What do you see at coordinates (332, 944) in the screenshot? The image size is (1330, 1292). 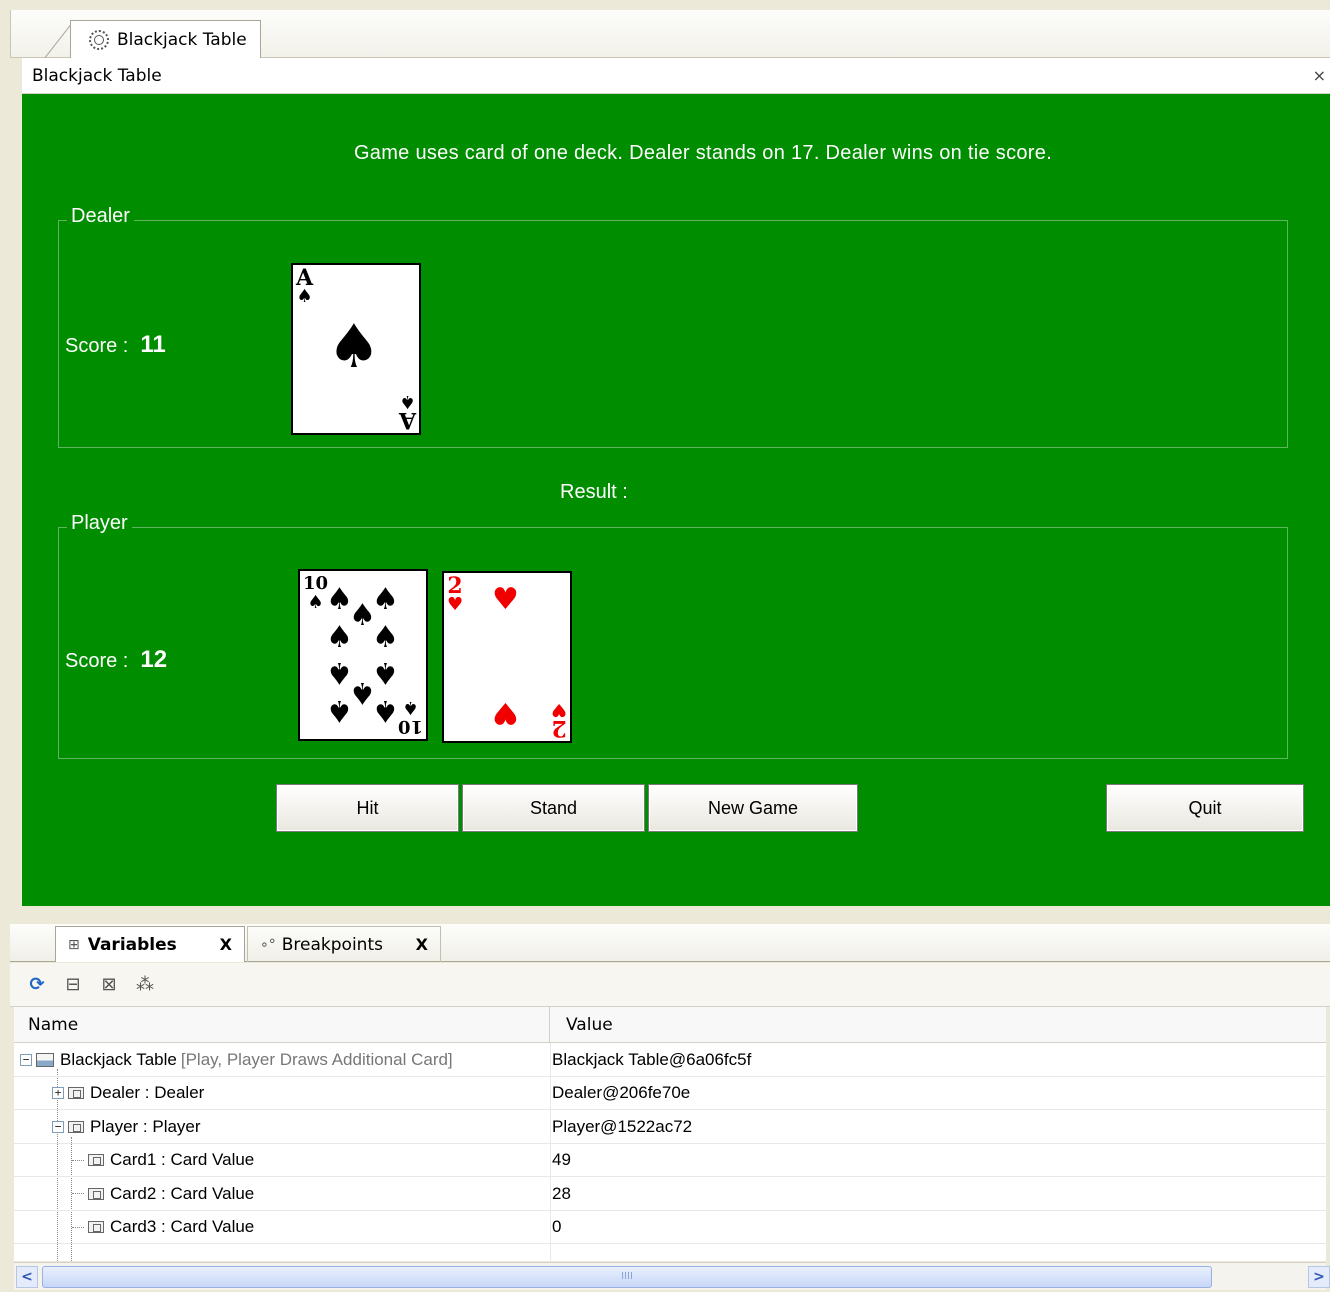 I see `tab-breakpoints-label: Breakpoints` at bounding box center [332, 944].